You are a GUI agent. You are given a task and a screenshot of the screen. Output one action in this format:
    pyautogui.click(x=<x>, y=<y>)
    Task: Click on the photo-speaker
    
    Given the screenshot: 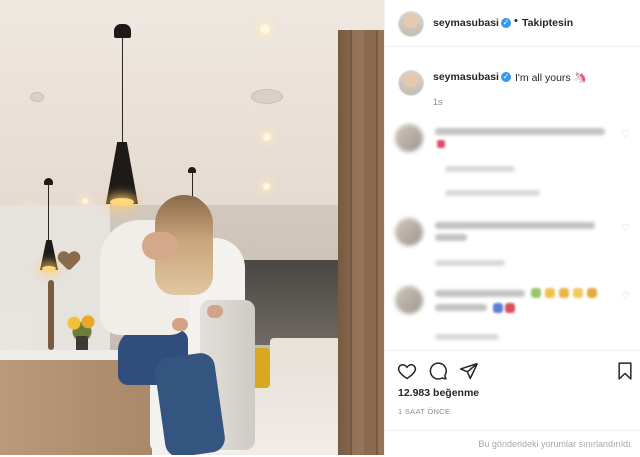 What is the action you would take?
    pyautogui.click(x=267, y=96)
    